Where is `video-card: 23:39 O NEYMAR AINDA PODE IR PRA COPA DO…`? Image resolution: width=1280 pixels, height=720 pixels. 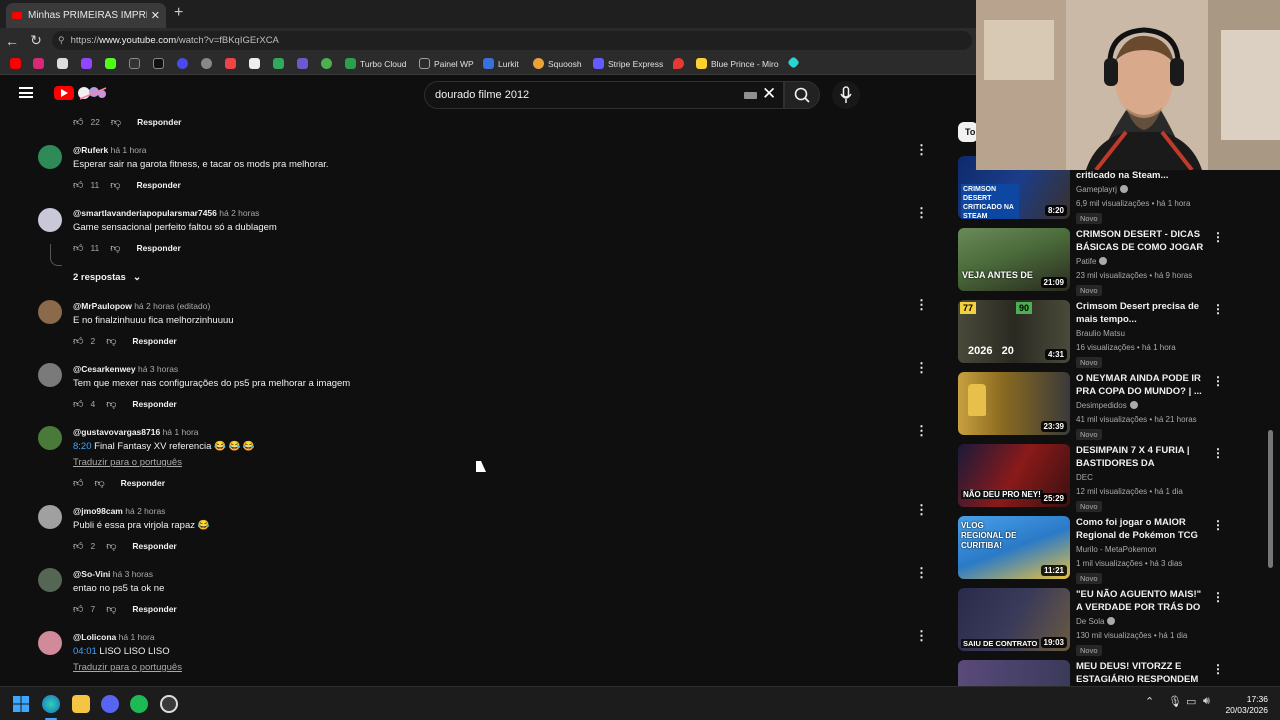 video-card: 23:39 O NEYMAR AINDA PODE IR PRA COPA DO… is located at coordinates (1115, 406).